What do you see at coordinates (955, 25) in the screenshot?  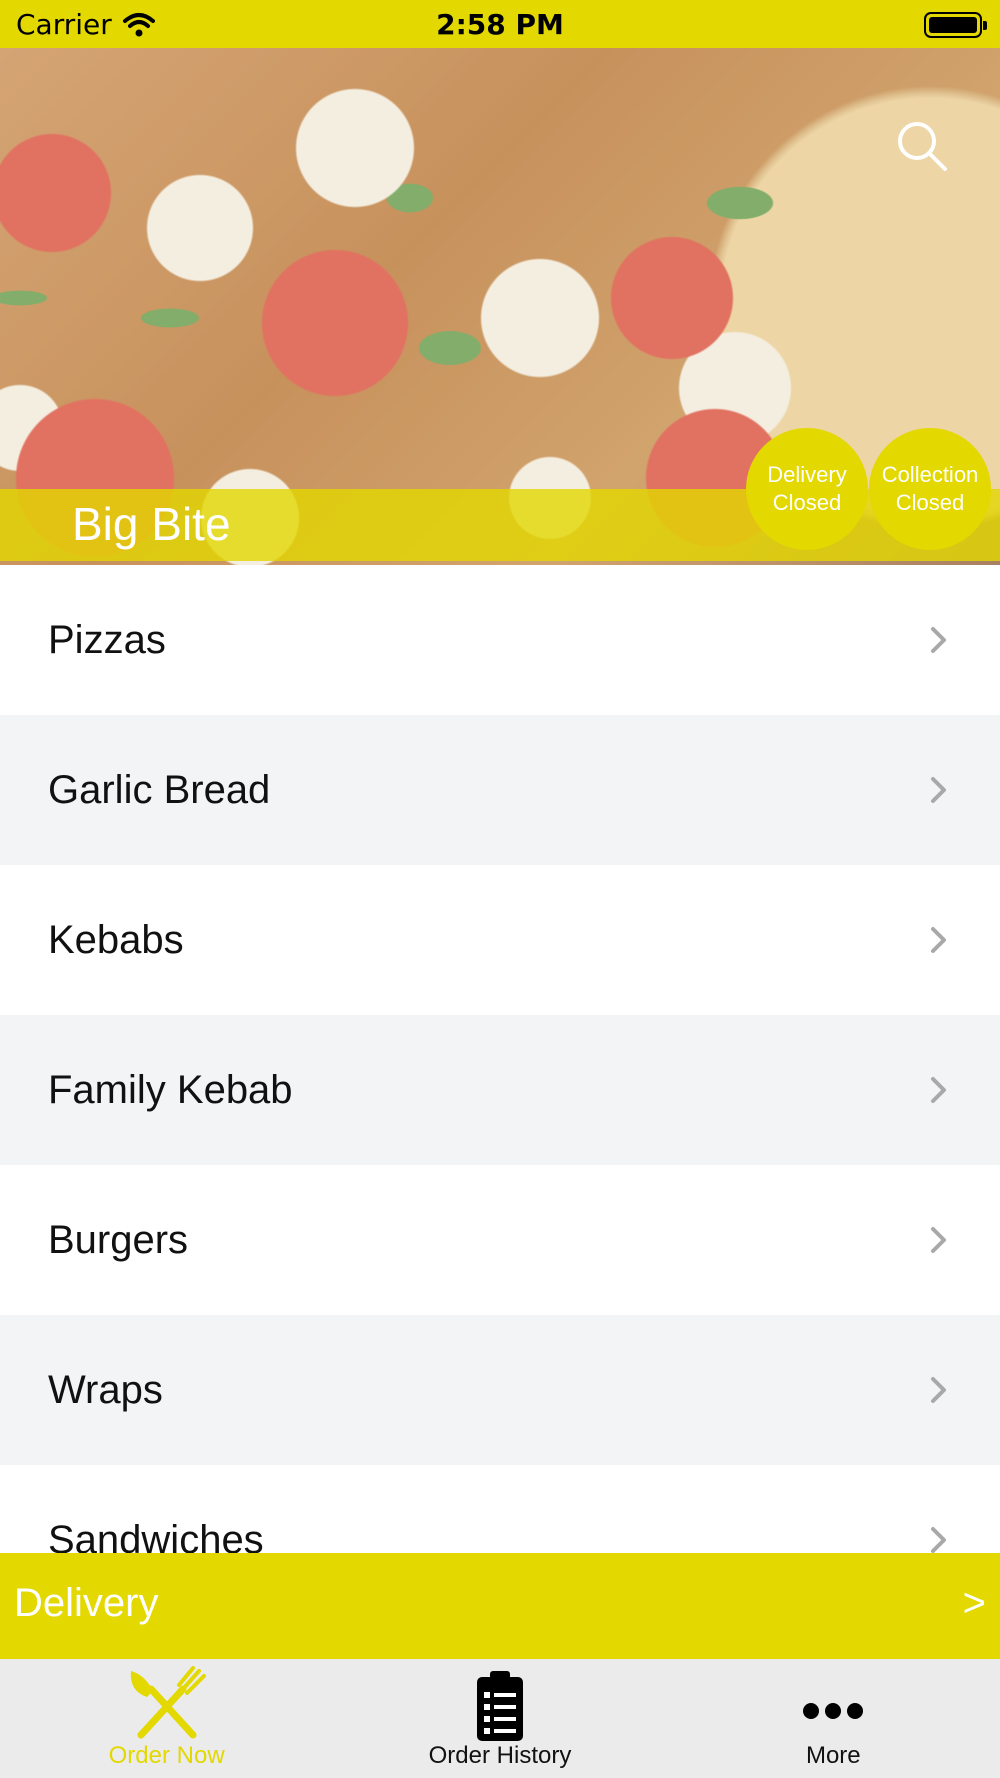 I see `battery-icon` at bounding box center [955, 25].